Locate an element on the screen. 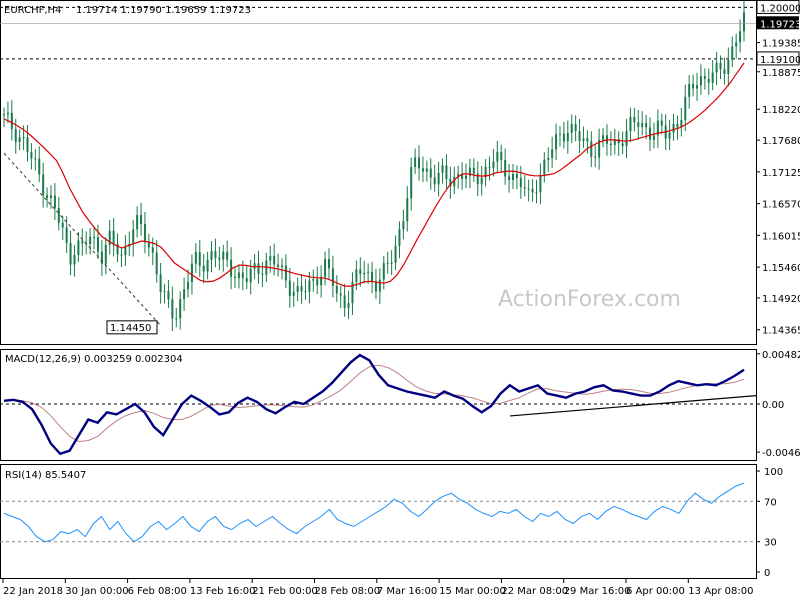 This screenshot has height=604, width=800. price-y-tick-label: 1.16015 is located at coordinates (781, 236).